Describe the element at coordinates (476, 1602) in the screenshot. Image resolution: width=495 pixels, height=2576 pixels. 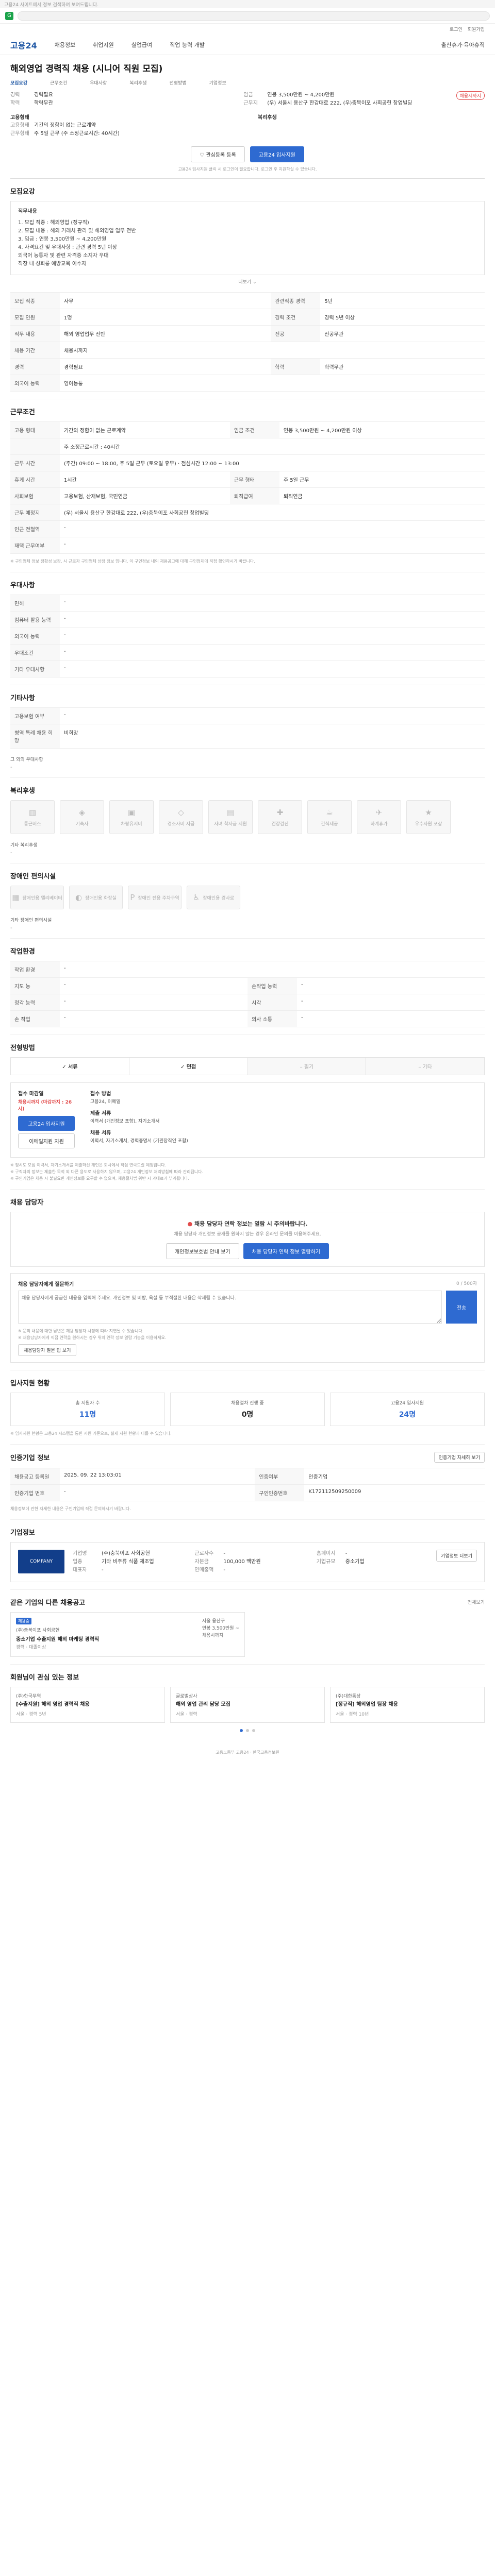
I see `similar-all-link: 전체보기` at that location.